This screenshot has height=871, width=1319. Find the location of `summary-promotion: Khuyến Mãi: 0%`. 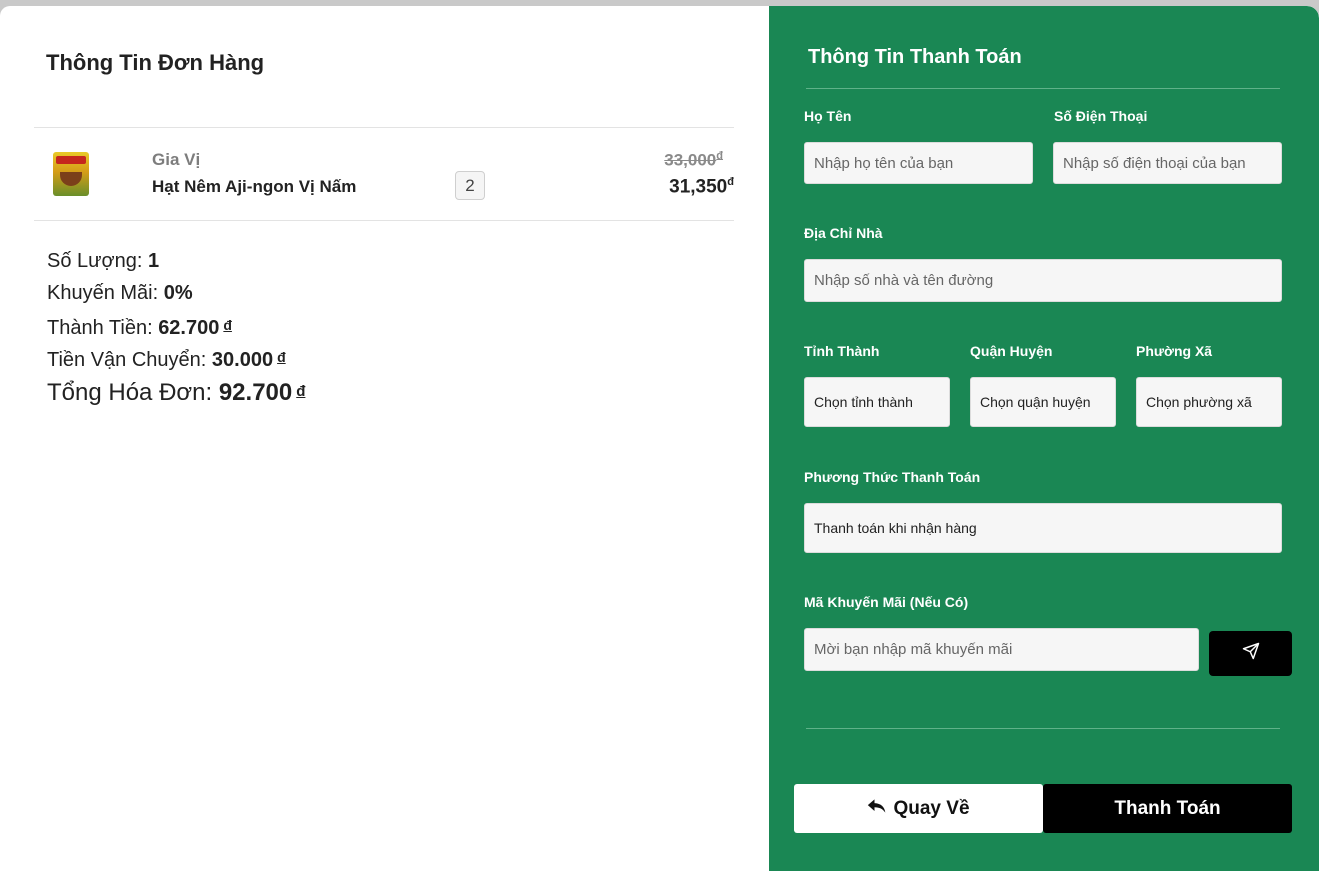

summary-promotion: Khuyến Mãi: 0% is located at coordinates (120, 293).